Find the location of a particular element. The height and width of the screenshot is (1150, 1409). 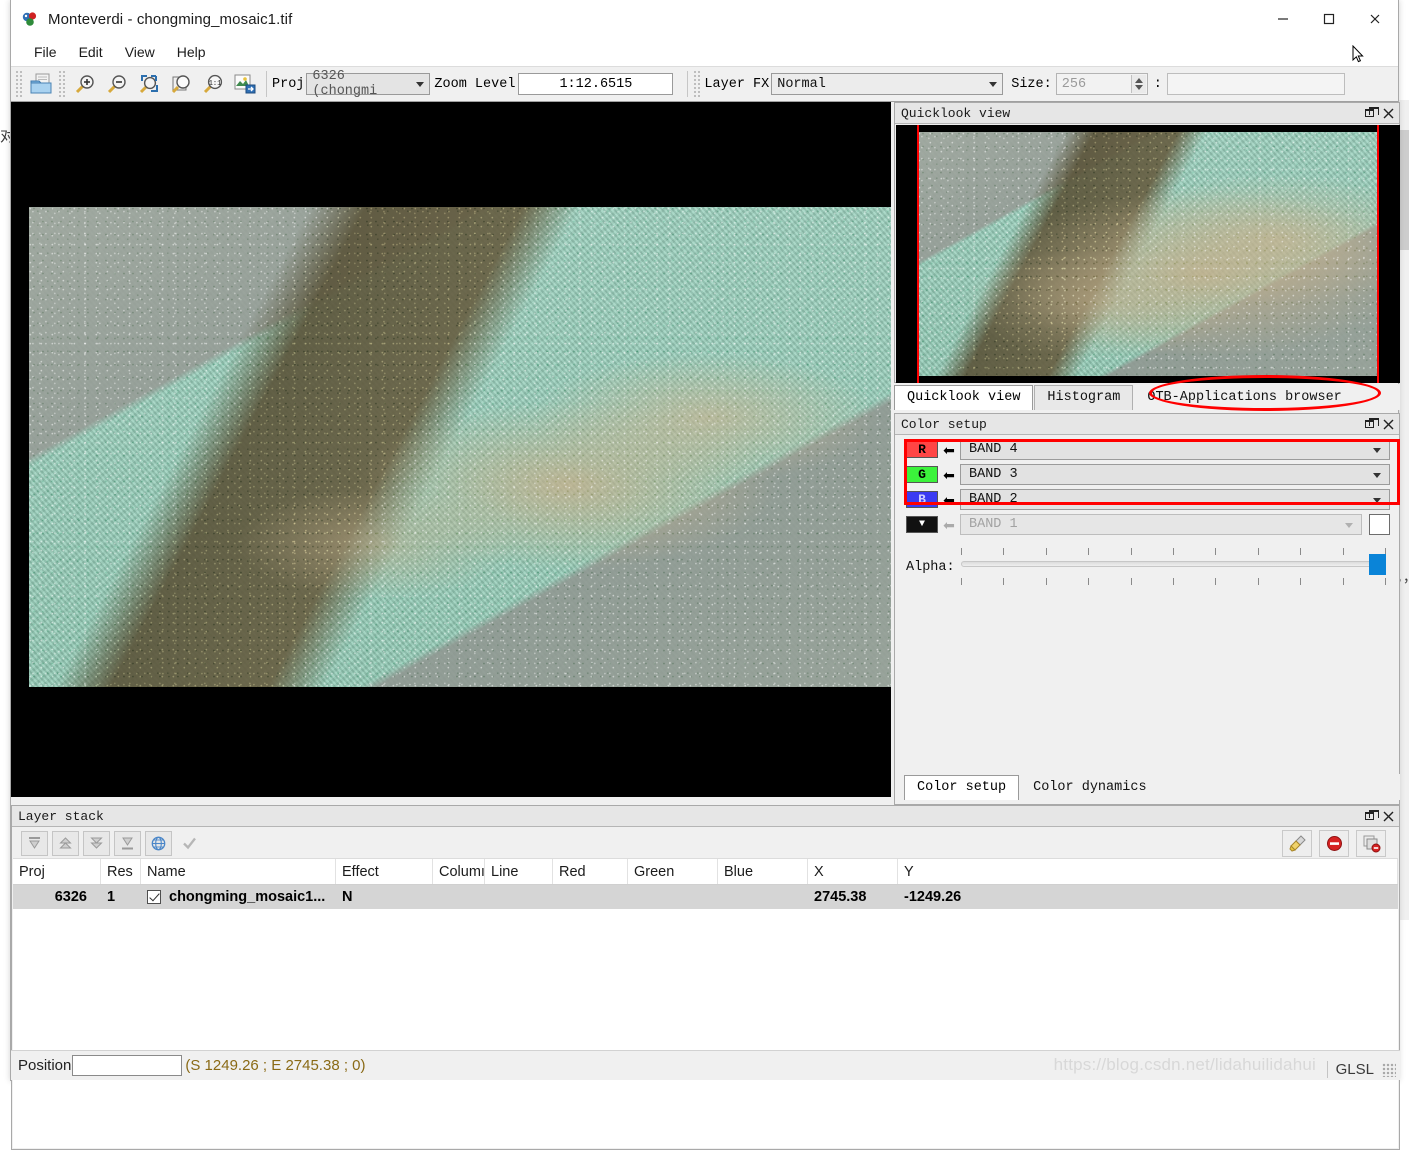

quicklook-viewport-frame-left is located at coordinates (918, 254).